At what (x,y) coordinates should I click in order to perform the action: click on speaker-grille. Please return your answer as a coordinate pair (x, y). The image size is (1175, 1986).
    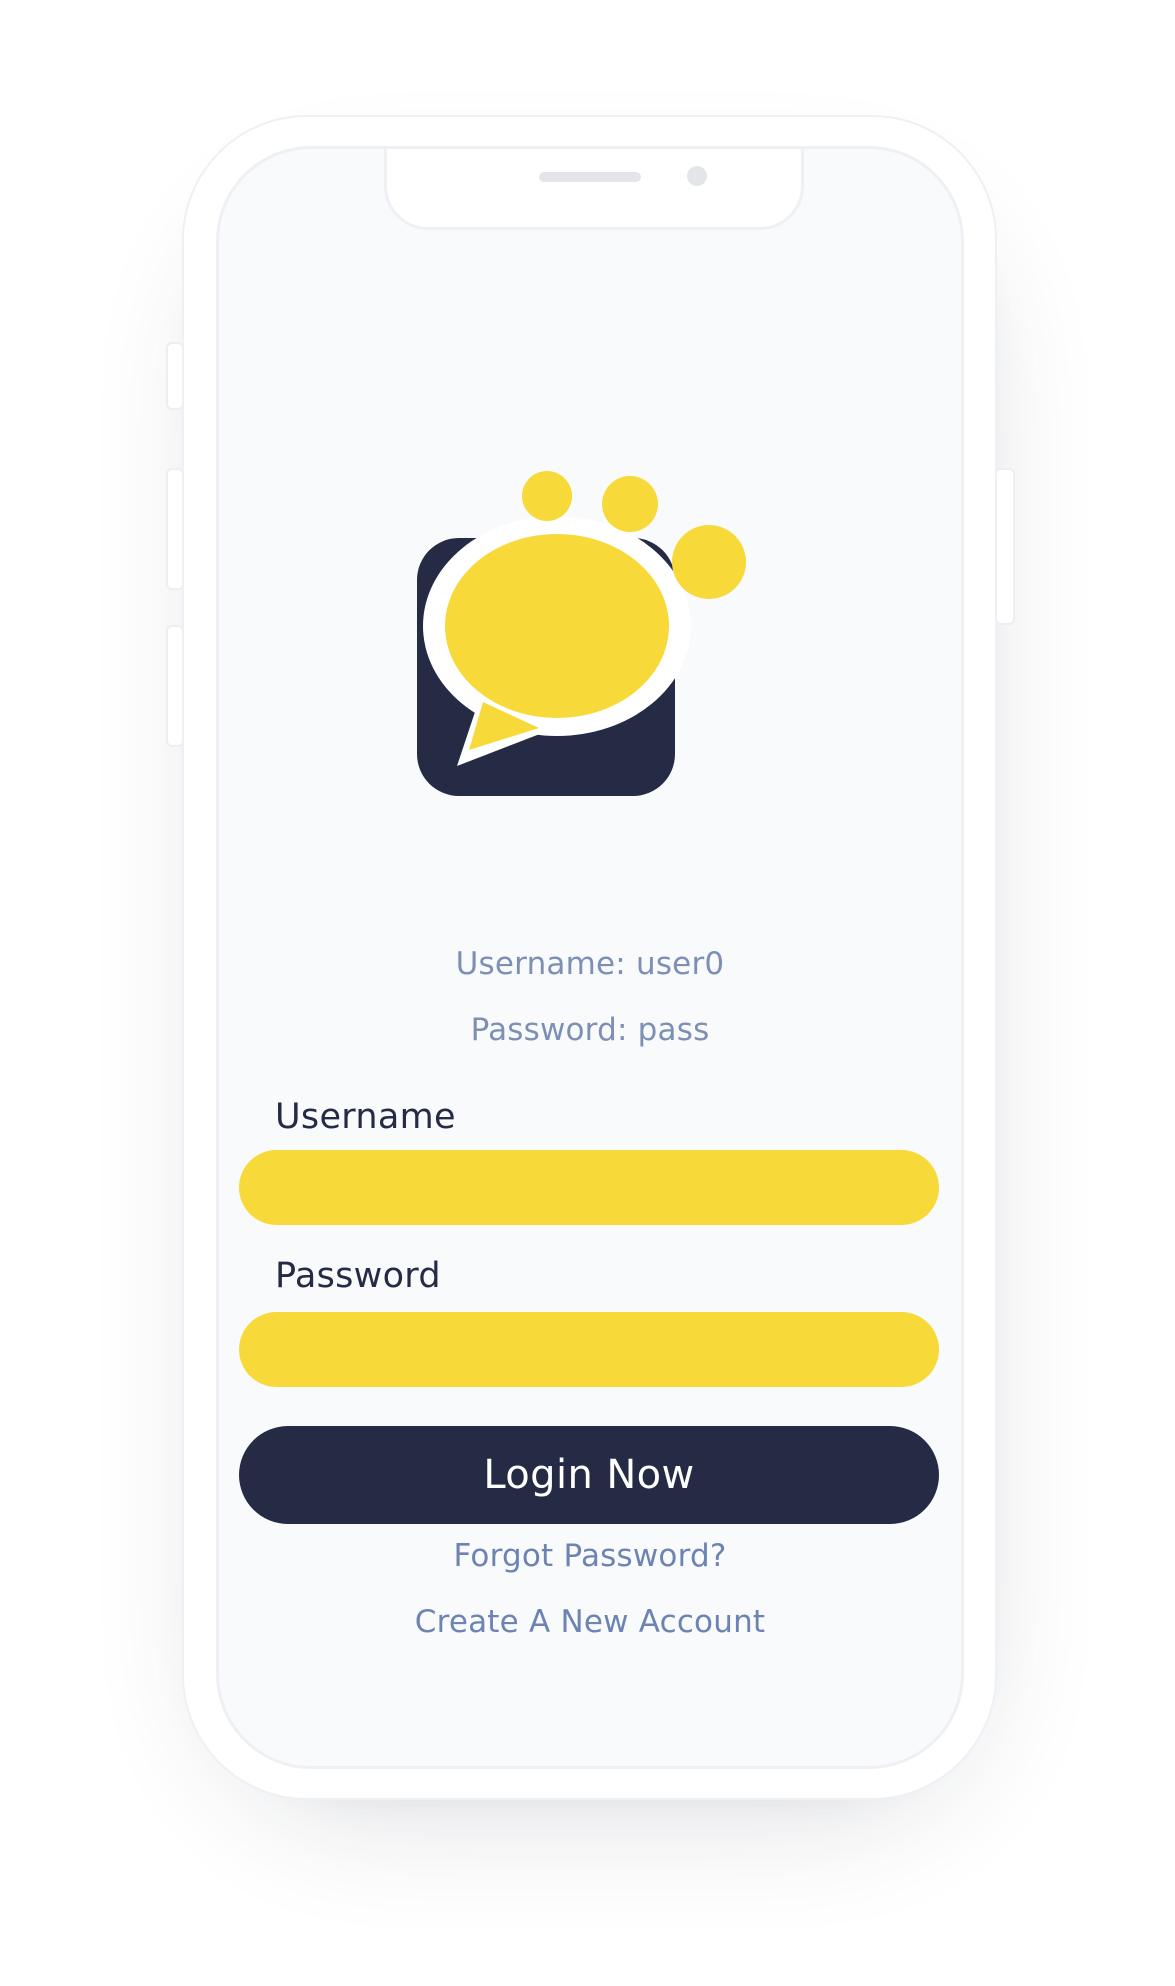
    Looking at the image, I should click on (590, 177).